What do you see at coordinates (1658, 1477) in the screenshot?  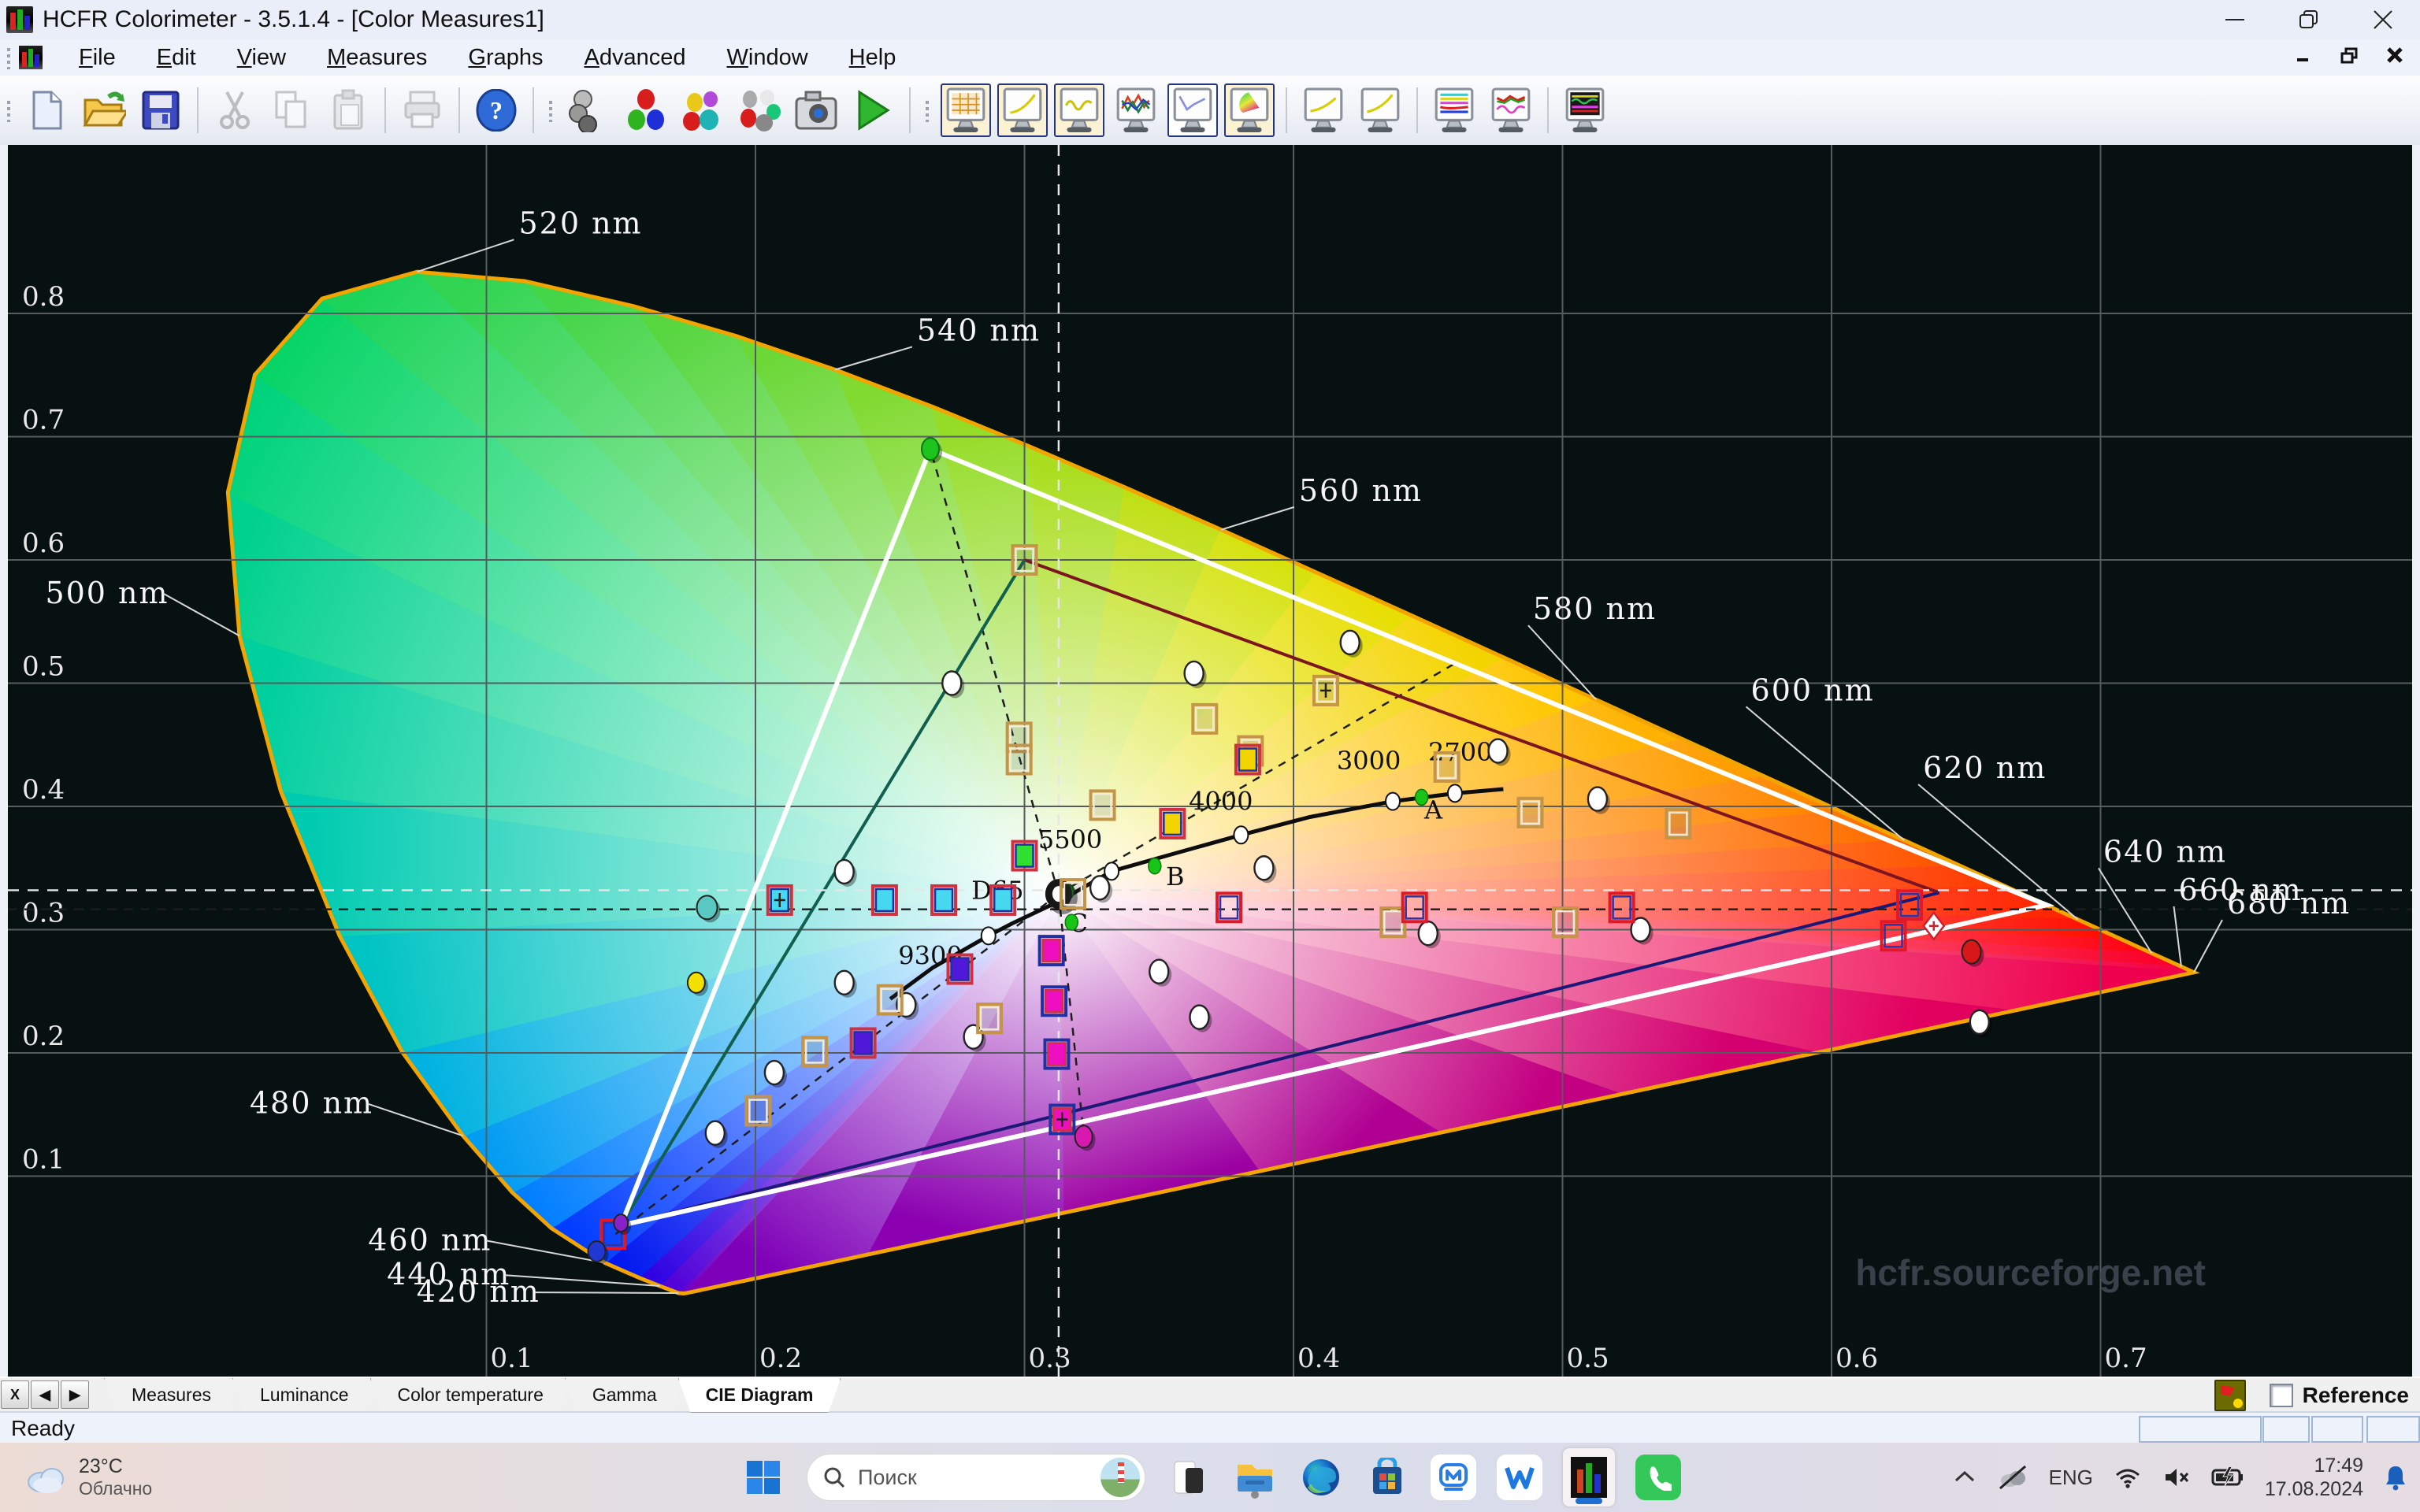 I see `phone-app-icon` at bounding box center [1658, 1477].